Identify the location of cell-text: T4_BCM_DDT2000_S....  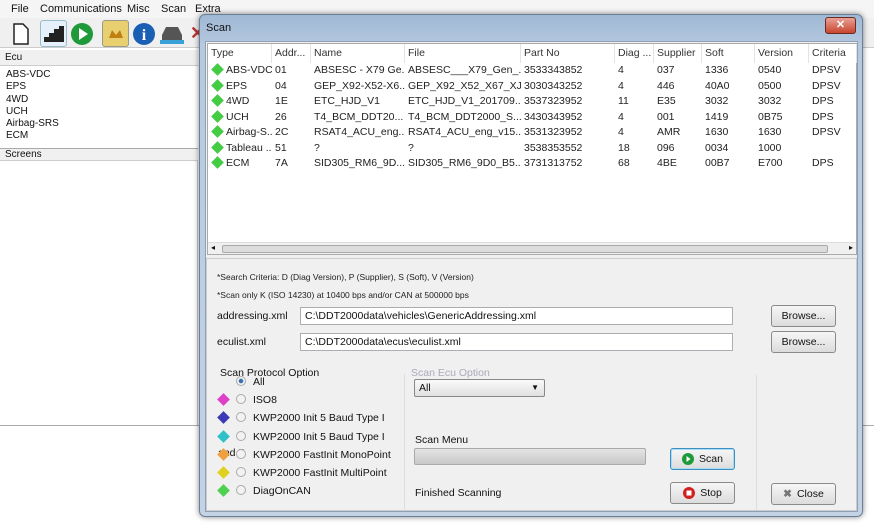
(464, 116).